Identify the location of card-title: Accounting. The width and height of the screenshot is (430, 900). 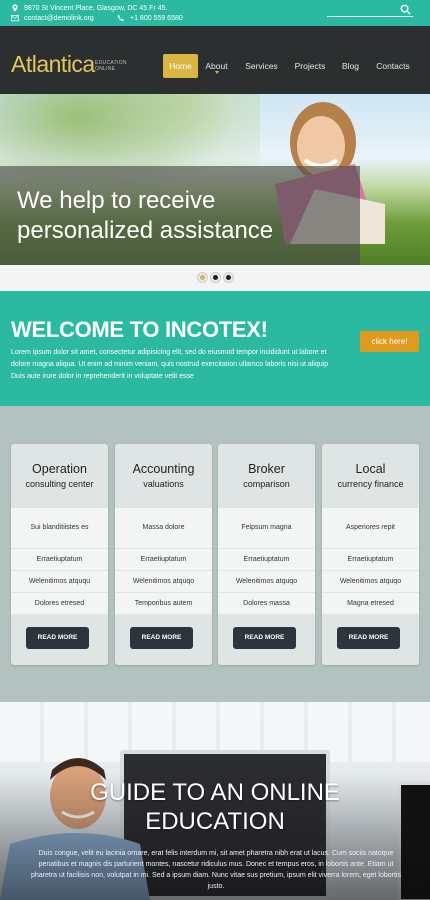
(163, 469).